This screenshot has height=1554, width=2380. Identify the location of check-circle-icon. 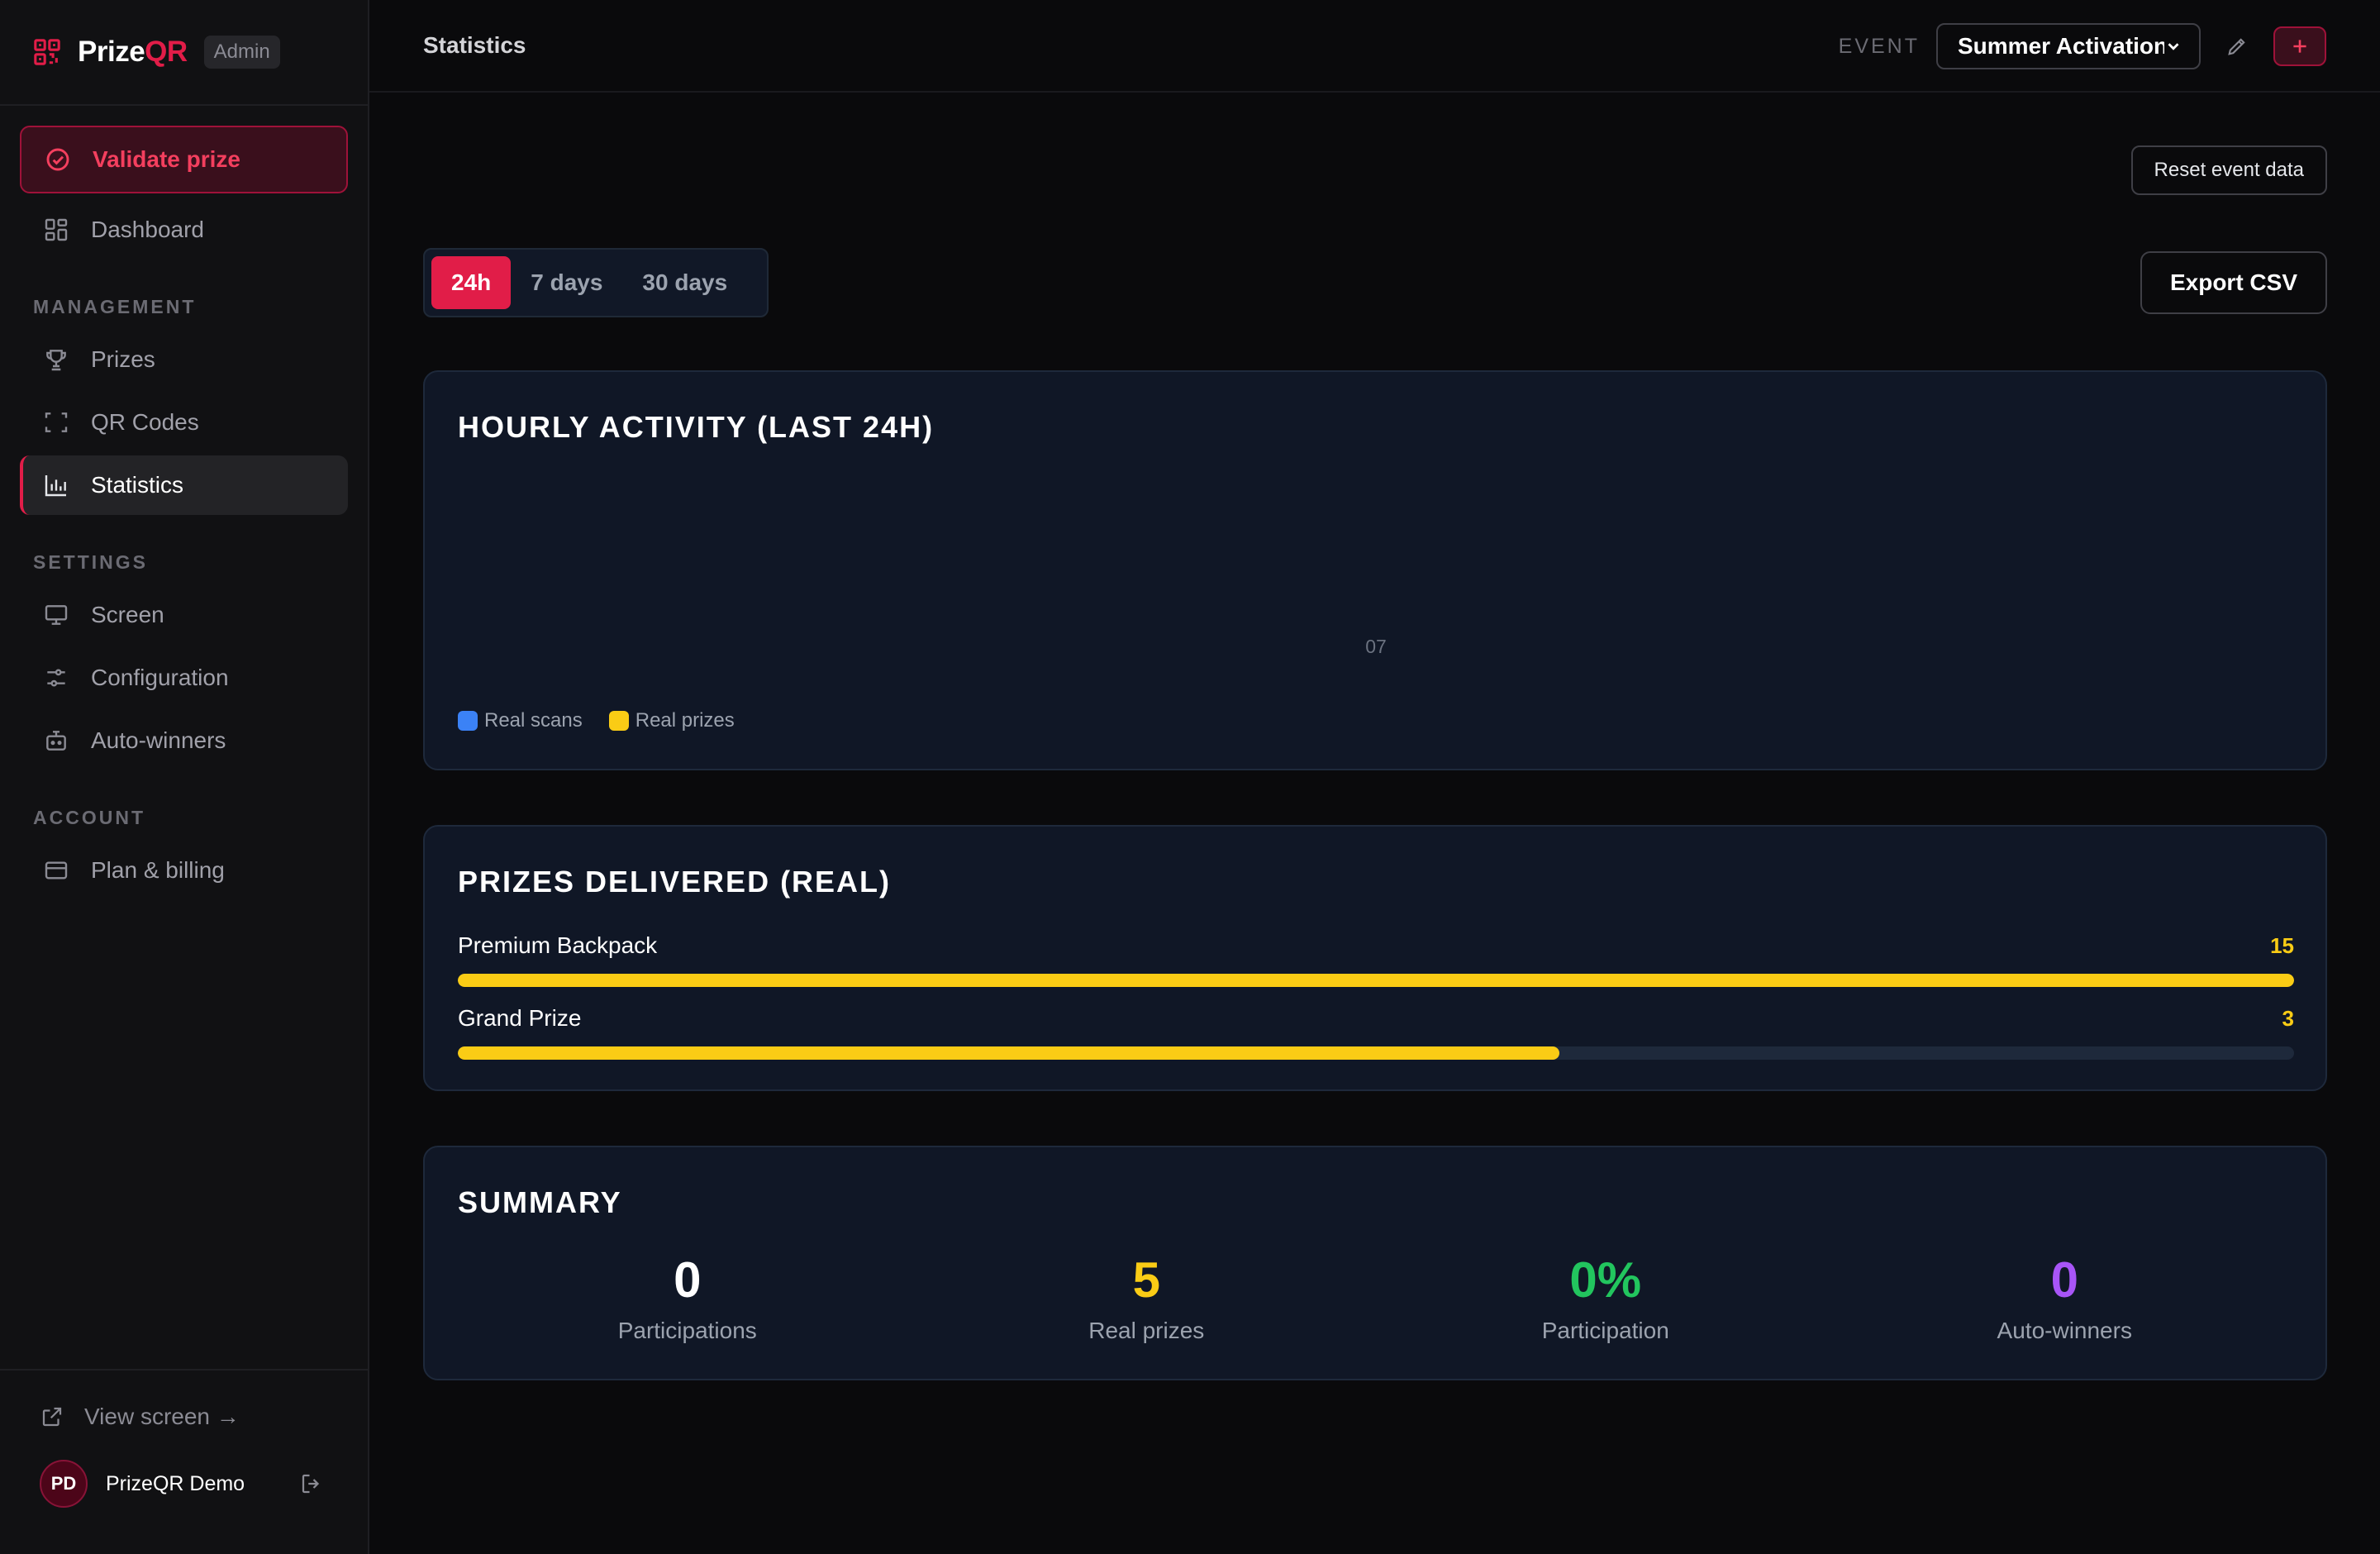
(57, 159).